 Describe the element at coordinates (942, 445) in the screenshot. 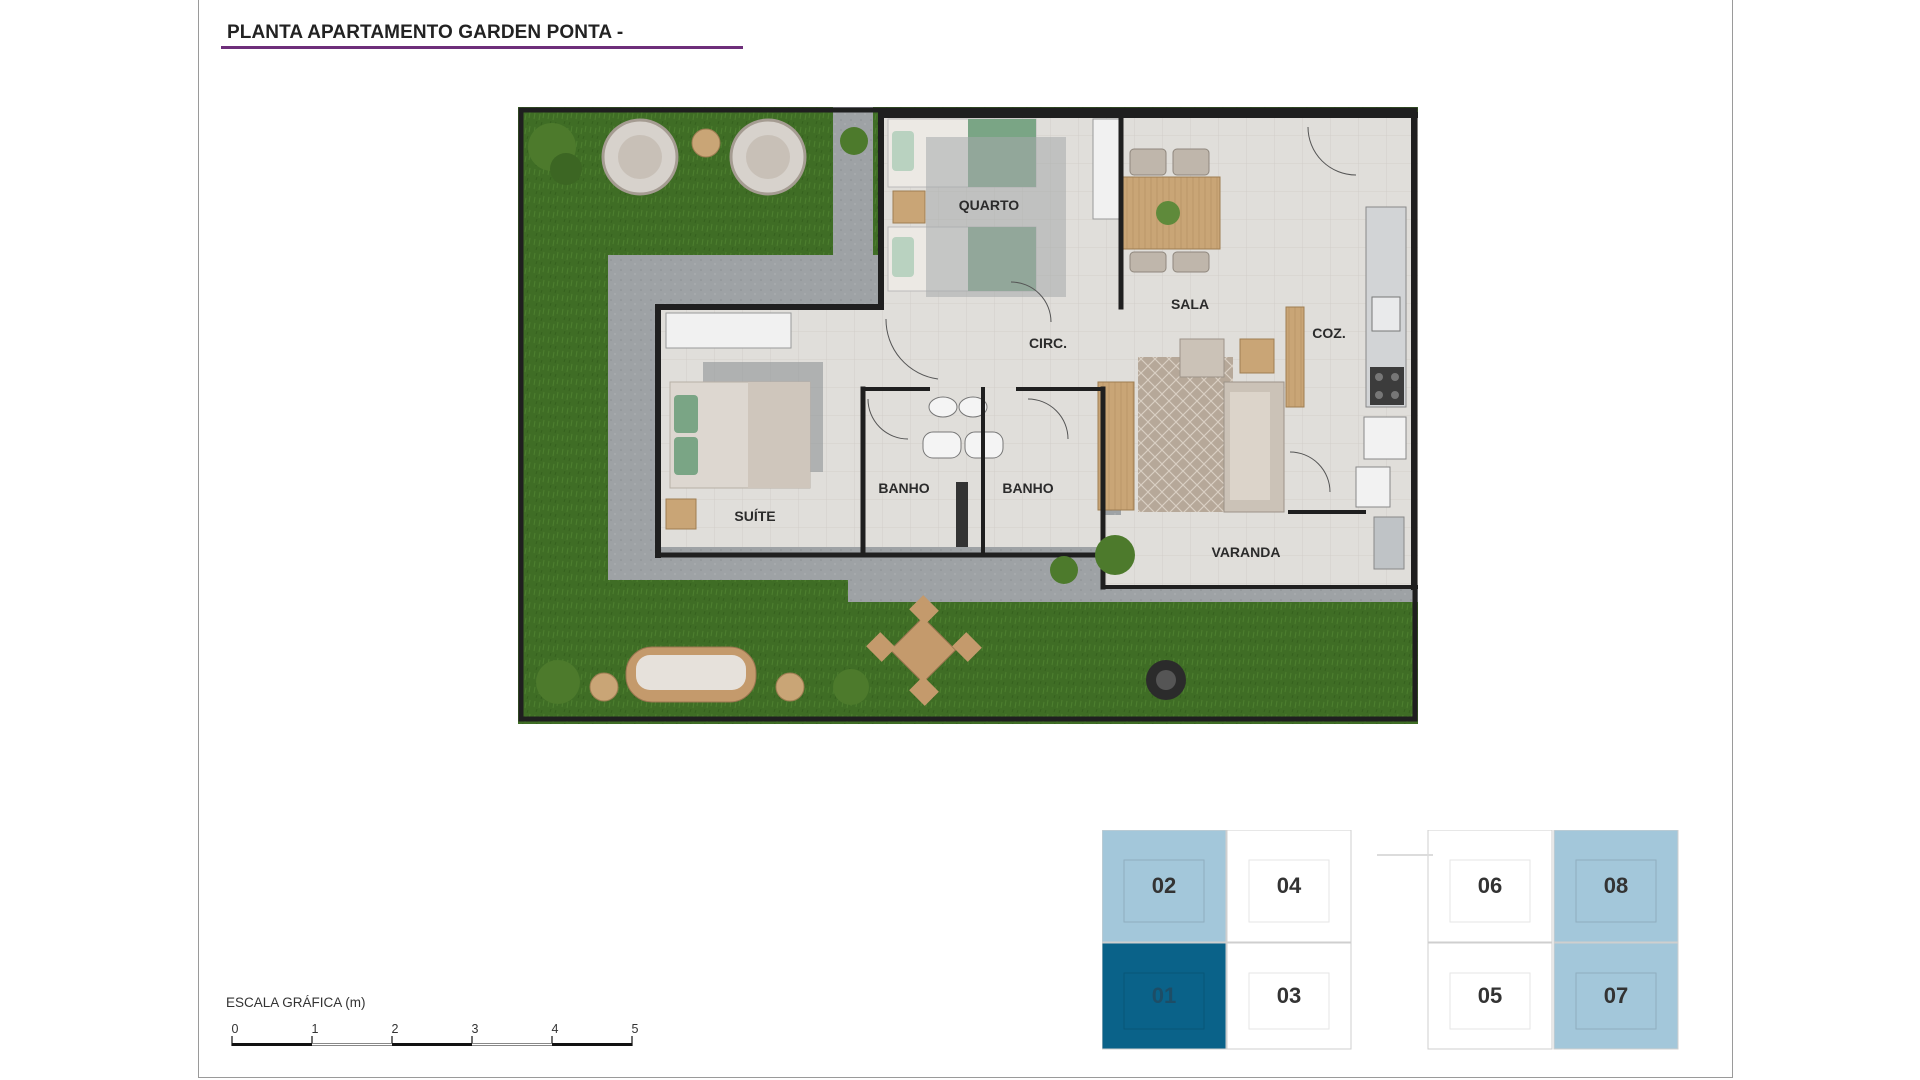

I see `toilet-icon` at that location.